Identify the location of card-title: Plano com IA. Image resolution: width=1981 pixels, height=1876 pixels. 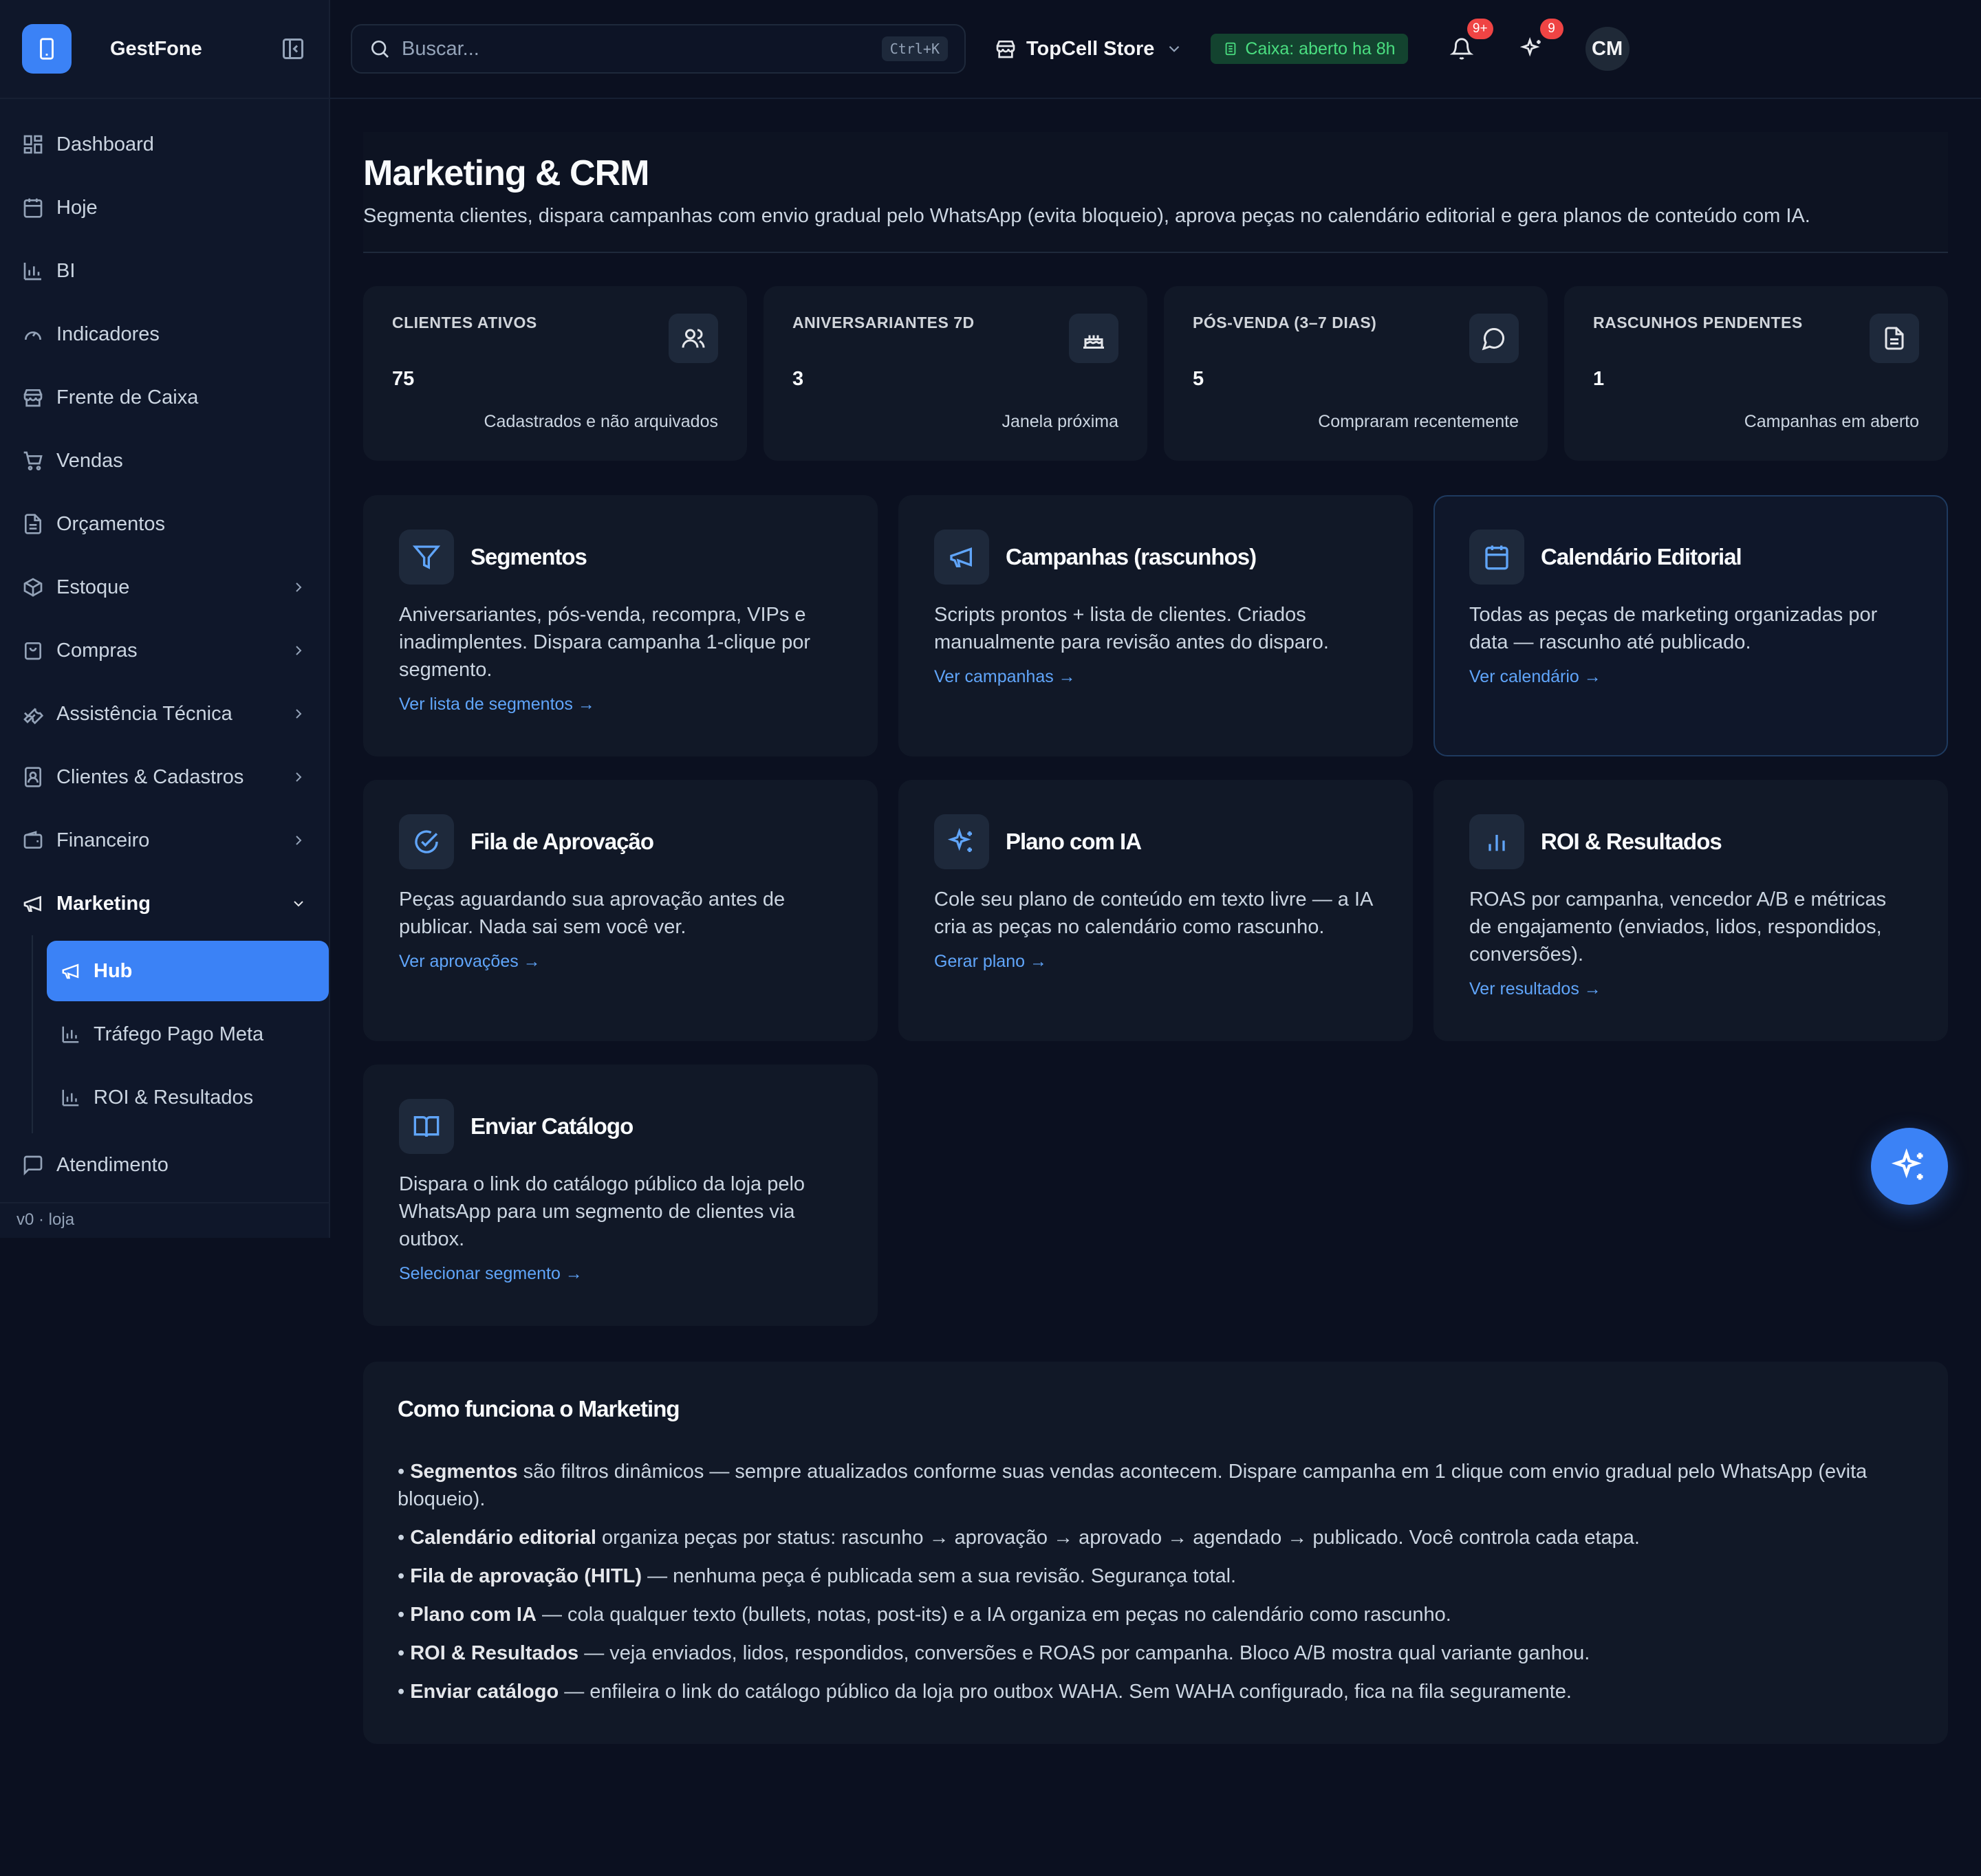
(1074, 842).